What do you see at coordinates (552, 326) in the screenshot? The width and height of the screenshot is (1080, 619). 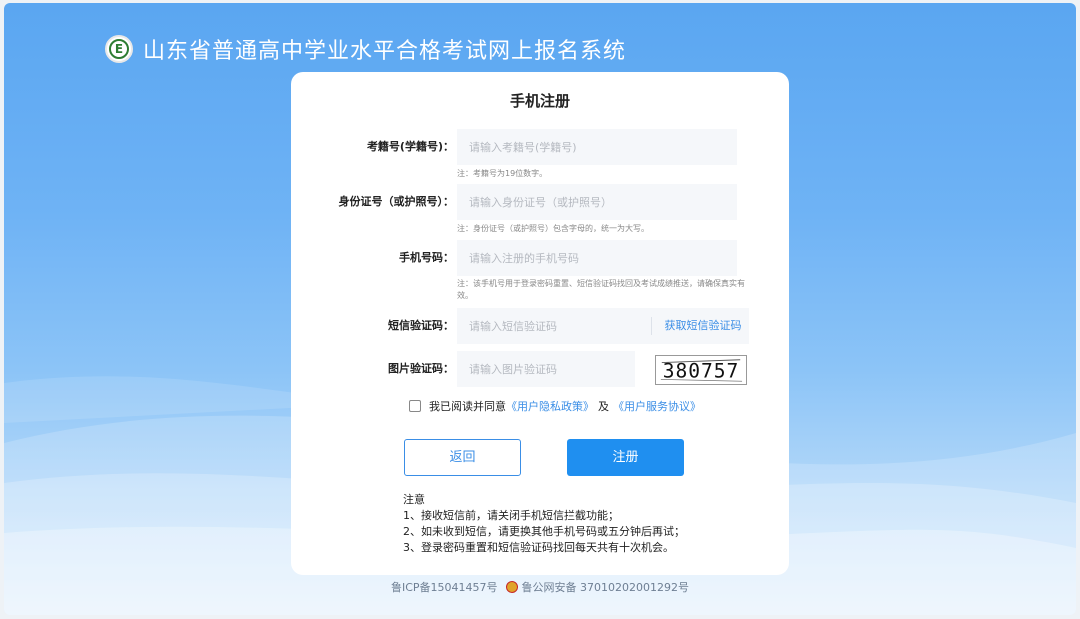 I see `sms-code-input` at bounding box center [552, 326].